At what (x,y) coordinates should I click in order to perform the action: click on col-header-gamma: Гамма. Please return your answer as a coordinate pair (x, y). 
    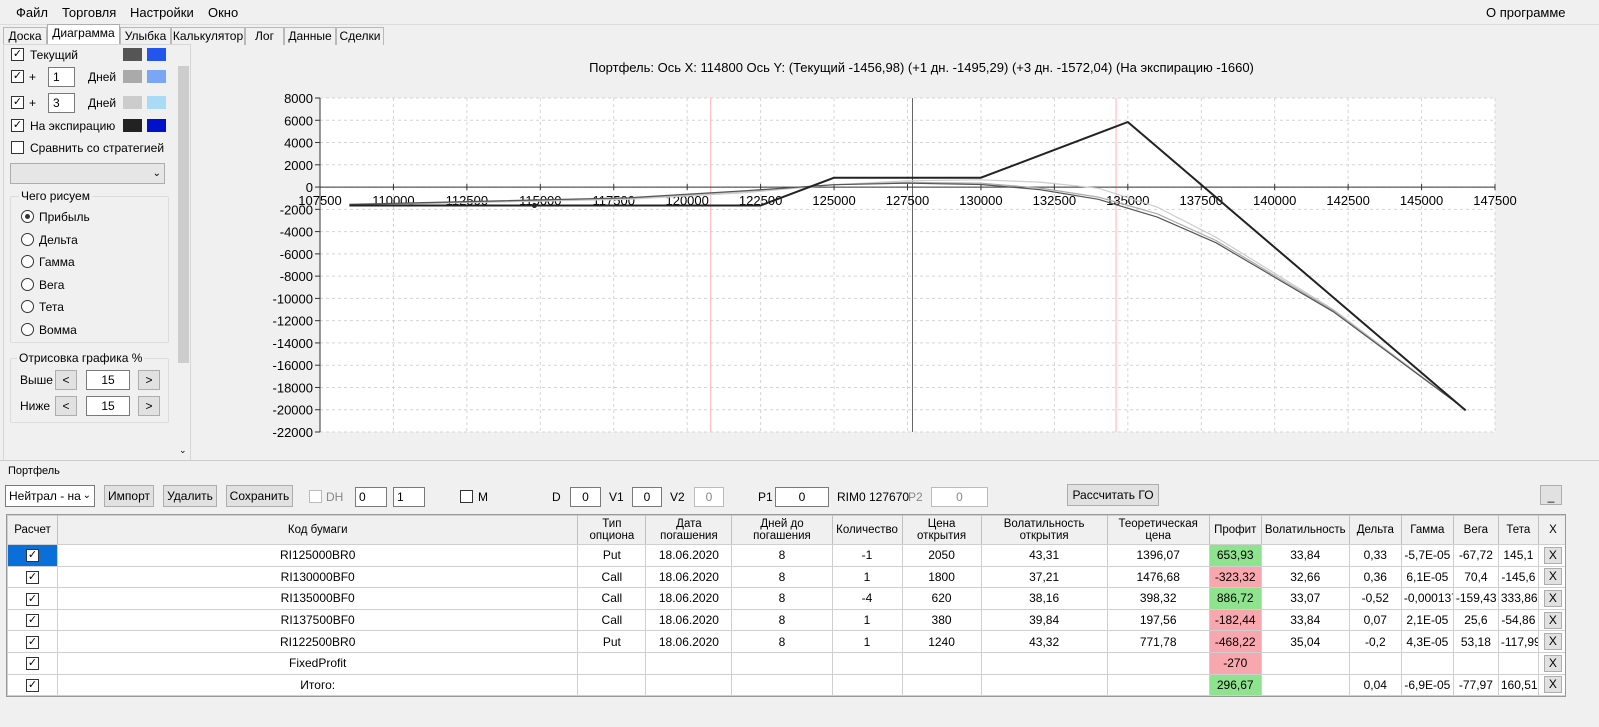
    Looking at the image, I should click on (1427, 530).